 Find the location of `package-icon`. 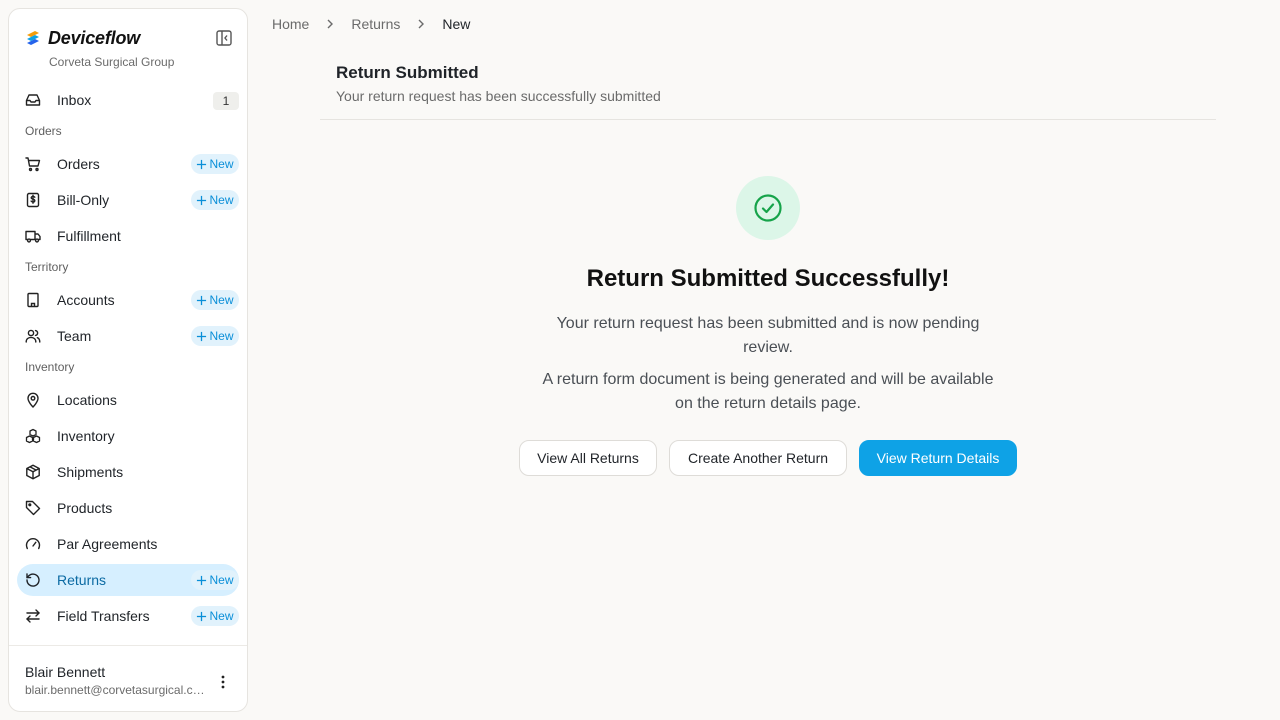

package-icon is located at coordinates (33, 472).